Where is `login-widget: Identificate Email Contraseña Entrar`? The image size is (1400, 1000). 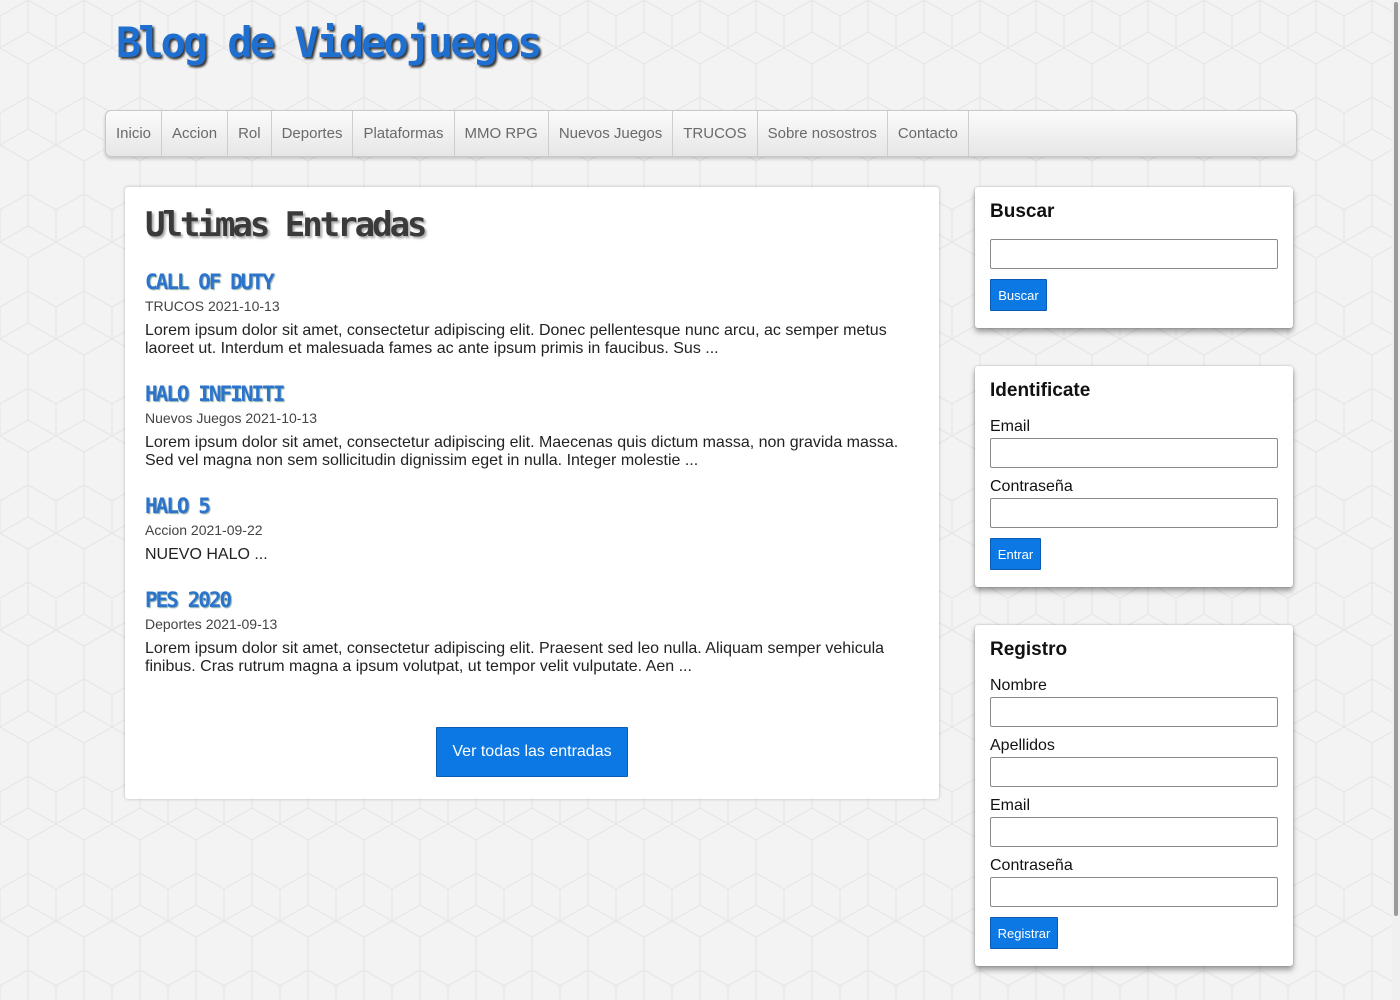 login-widget: Identificate Email Contraseña Entrar is located at coordinates (1134, 476).